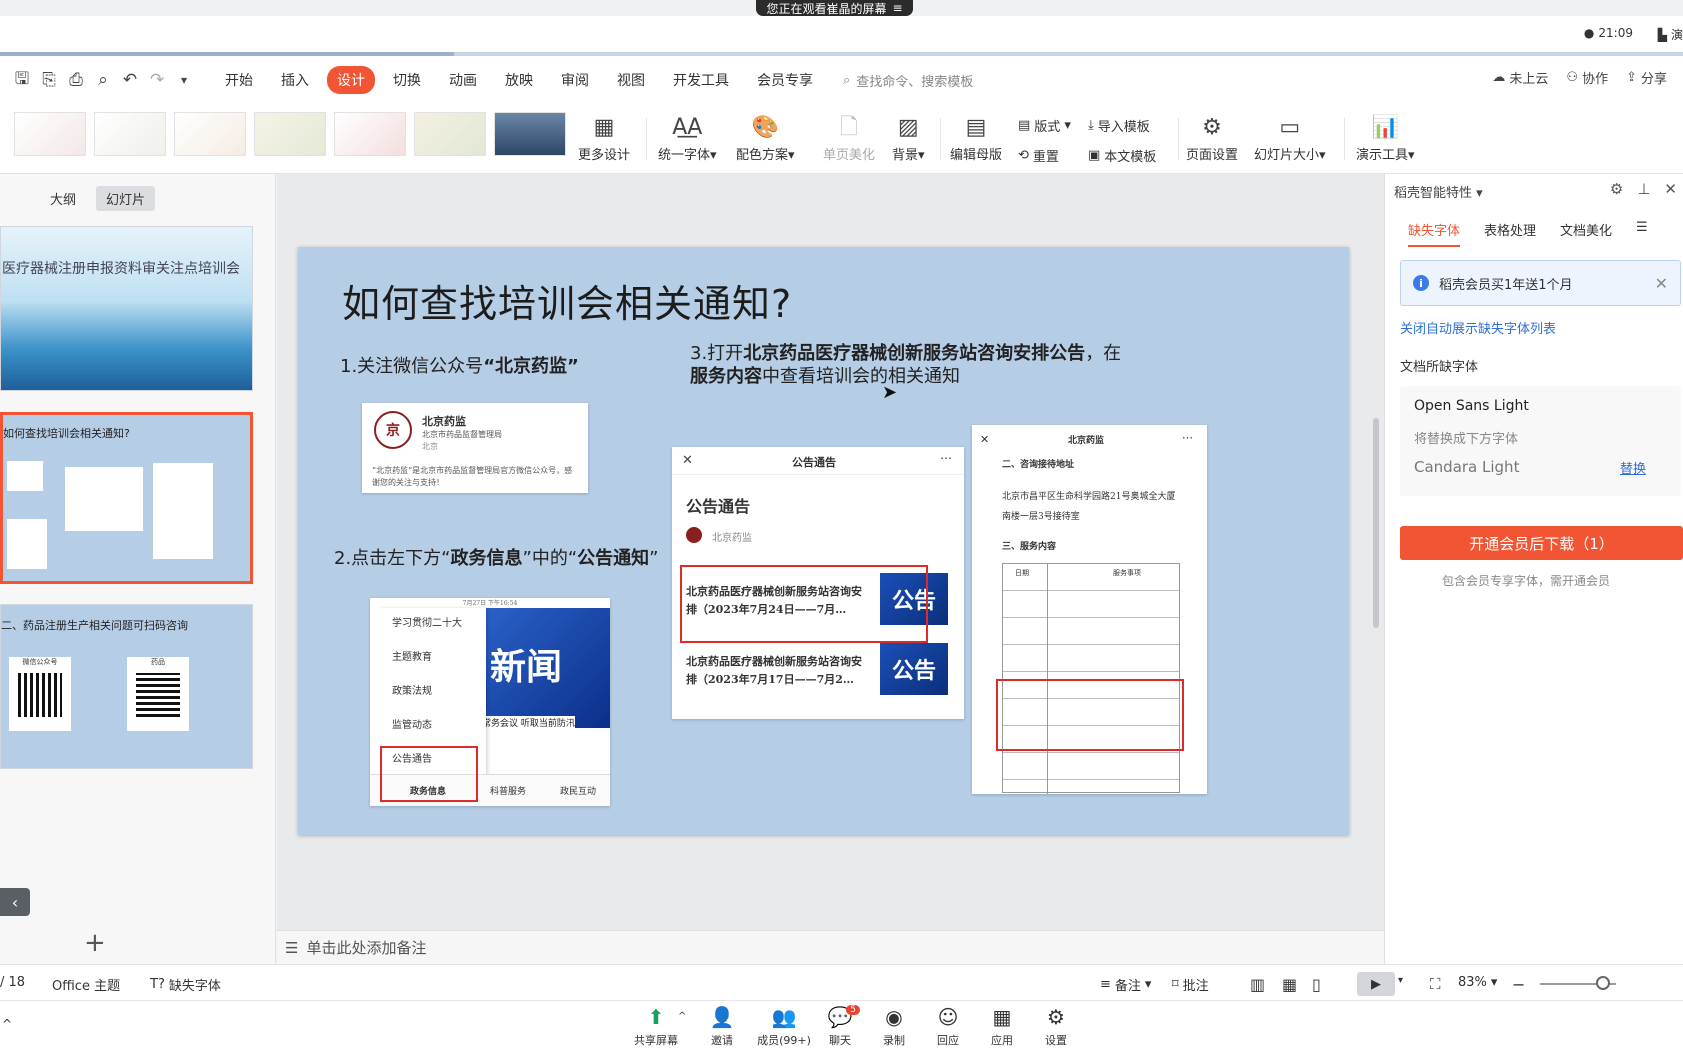 The width and height of the screenshot is (1683, 1052). Describe the element at coordinates (1190, 984) in the screenshot. I see `comments-toggle: ⌑ 批注` at that location.